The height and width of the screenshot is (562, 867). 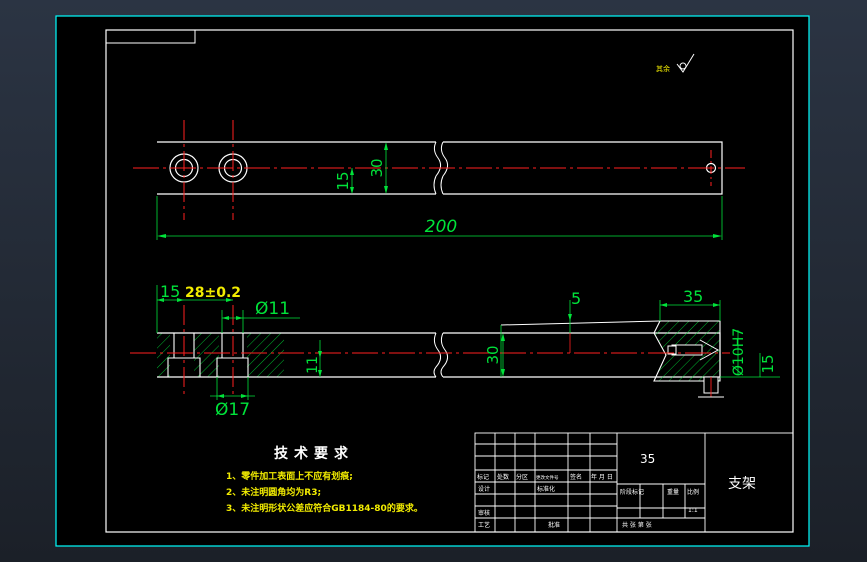 I want to click on tech-req-line-2: 2、未注明圆角均为R3;, so click(x=273, y=492).